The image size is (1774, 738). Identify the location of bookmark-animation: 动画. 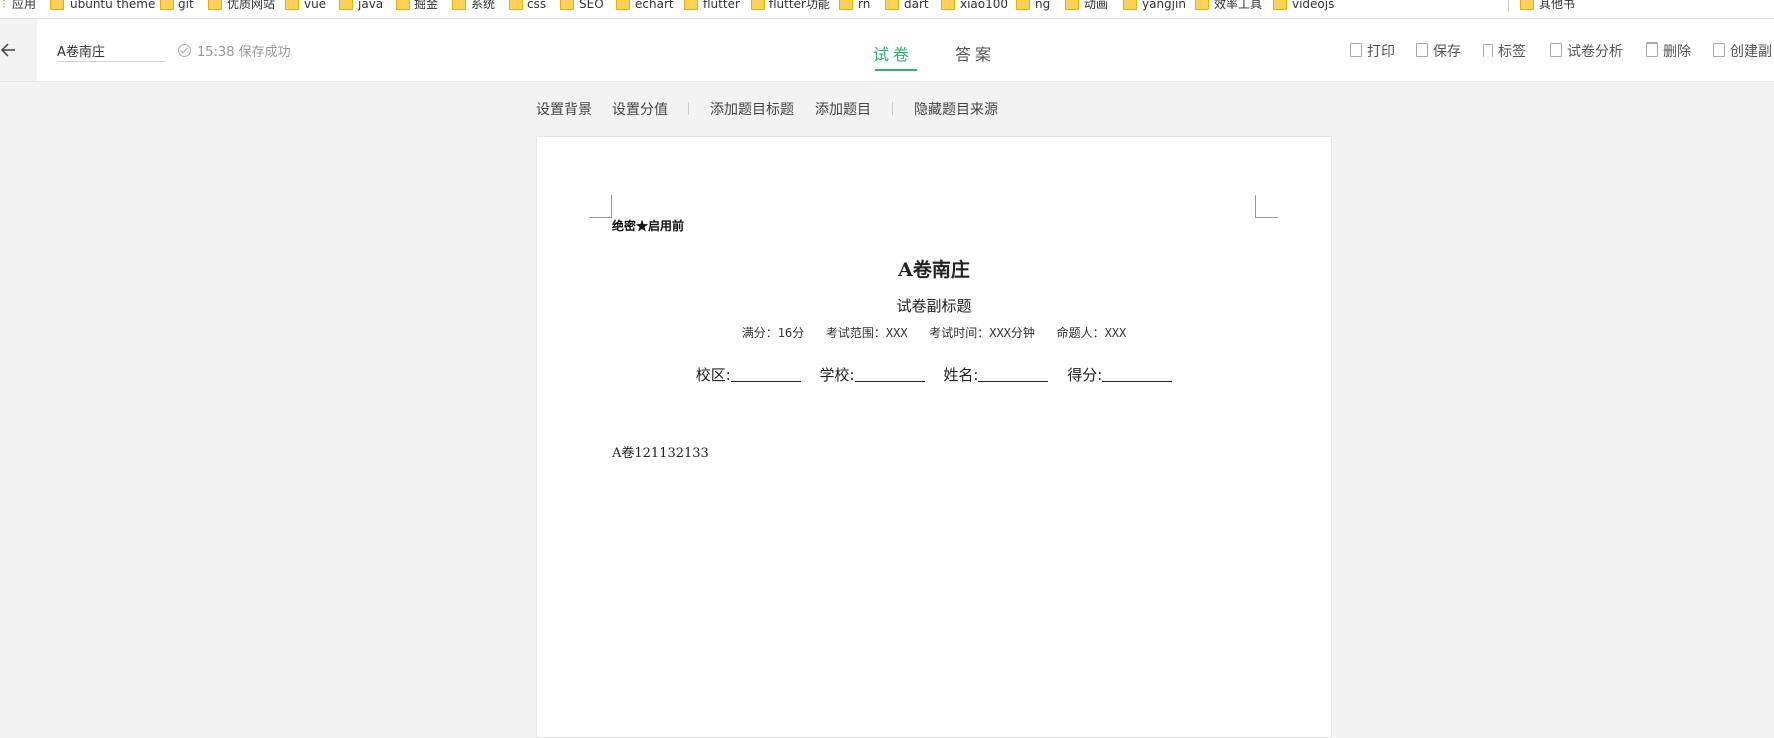
(1096, 7).